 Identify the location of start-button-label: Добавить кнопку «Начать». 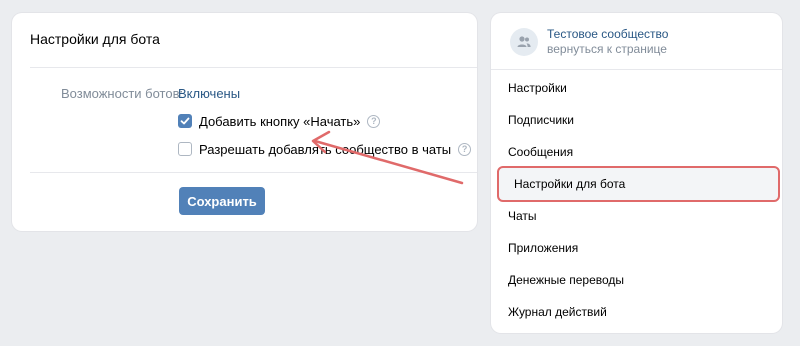
(279, 121).